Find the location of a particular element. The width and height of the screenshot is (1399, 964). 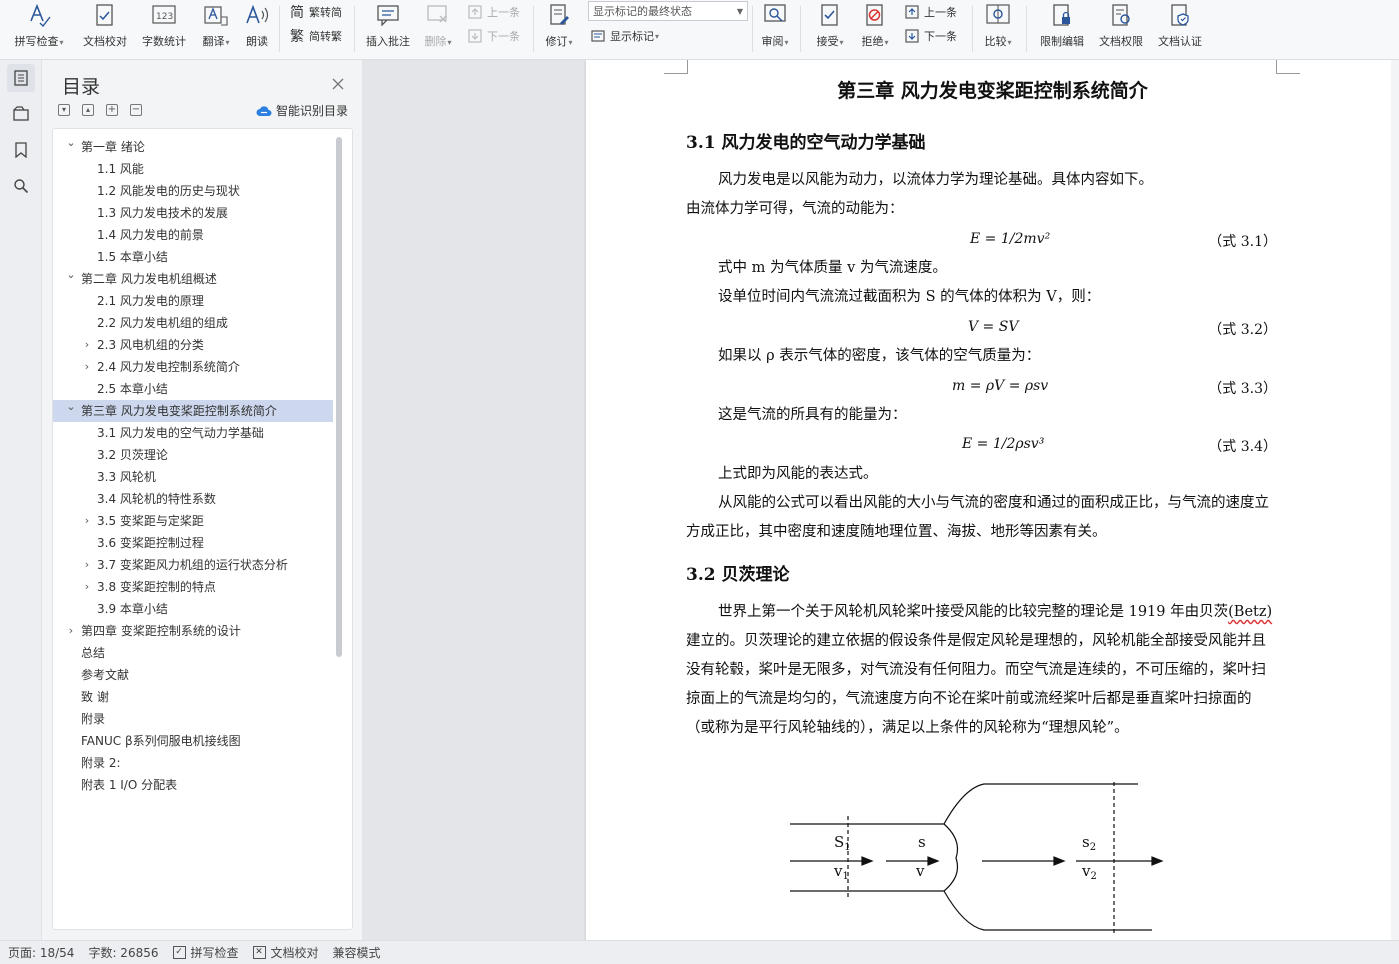

toc-item: ⌄ 第三章 风力发电变桨距控制系统简介 is located at coordinates (193, 411).